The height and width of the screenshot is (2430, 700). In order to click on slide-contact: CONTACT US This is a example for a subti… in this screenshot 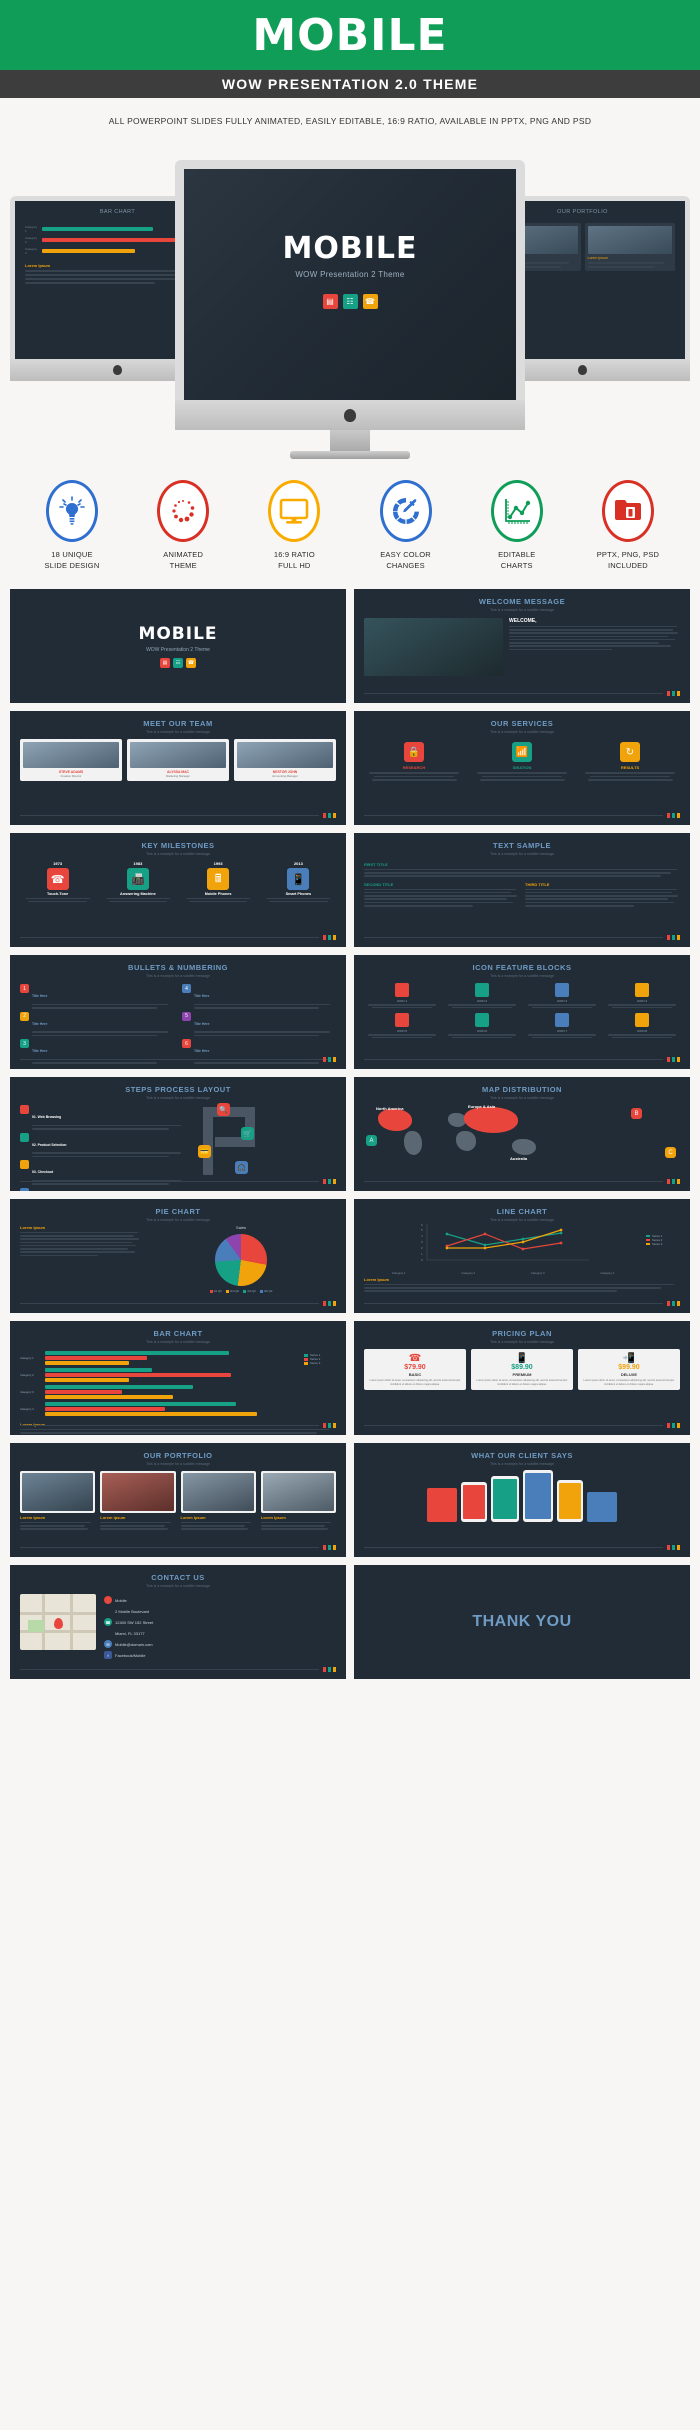, I will do `click(178, 1622)`.